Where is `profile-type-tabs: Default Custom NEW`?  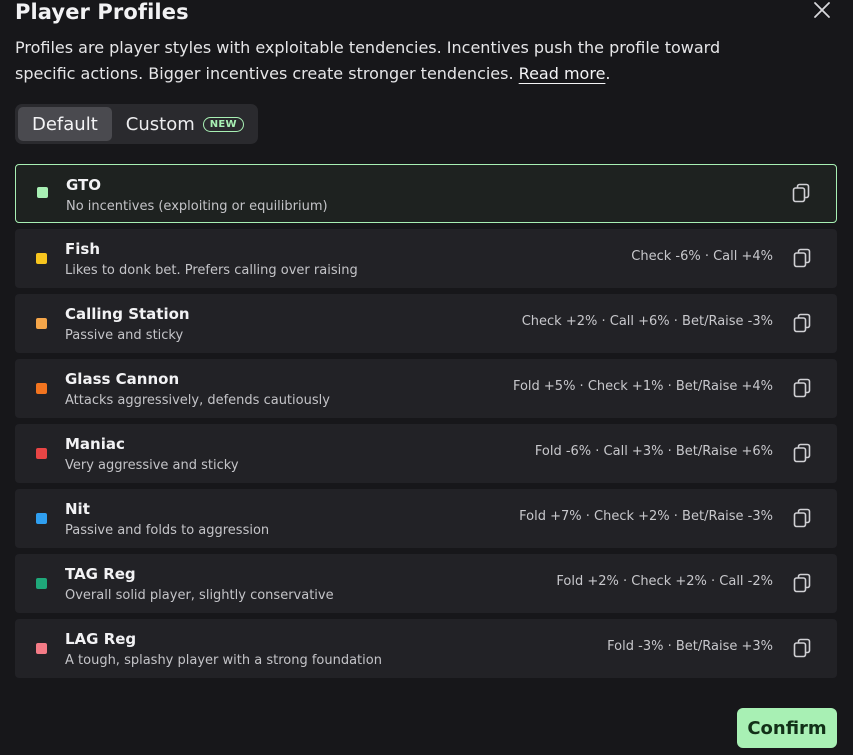 profile-type-tabs: Default Custom NEW is located at coordinates (136, 124).